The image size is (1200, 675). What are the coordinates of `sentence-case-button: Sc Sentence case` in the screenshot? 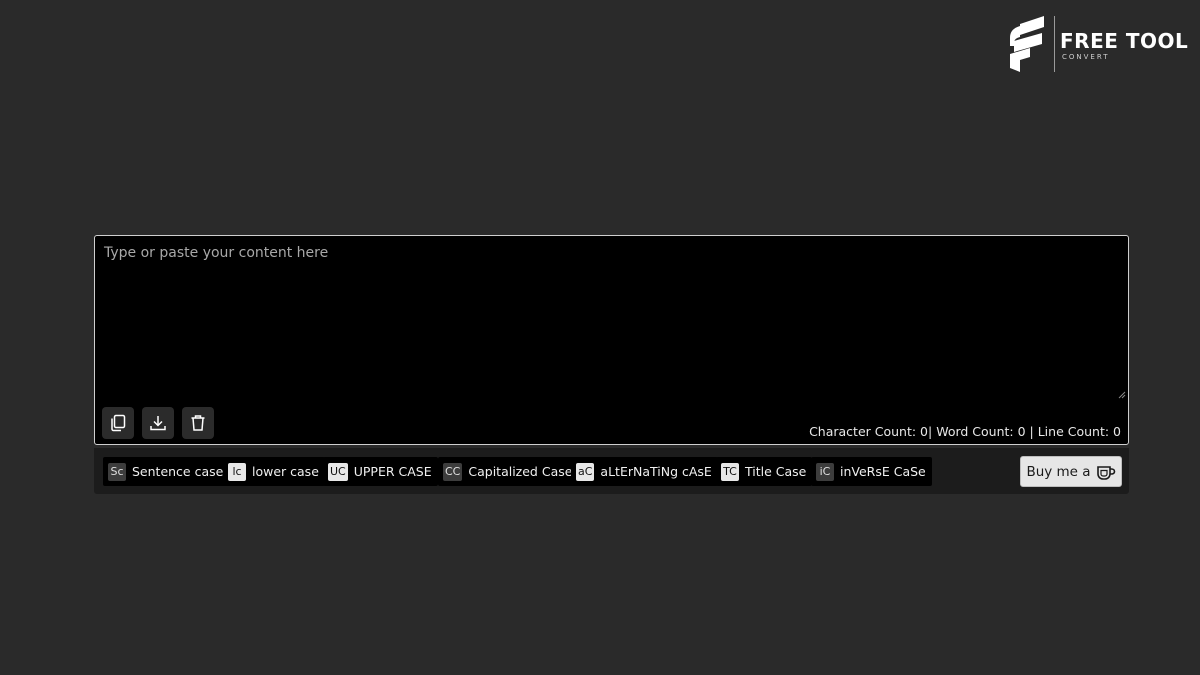 It's located at (166, 471).